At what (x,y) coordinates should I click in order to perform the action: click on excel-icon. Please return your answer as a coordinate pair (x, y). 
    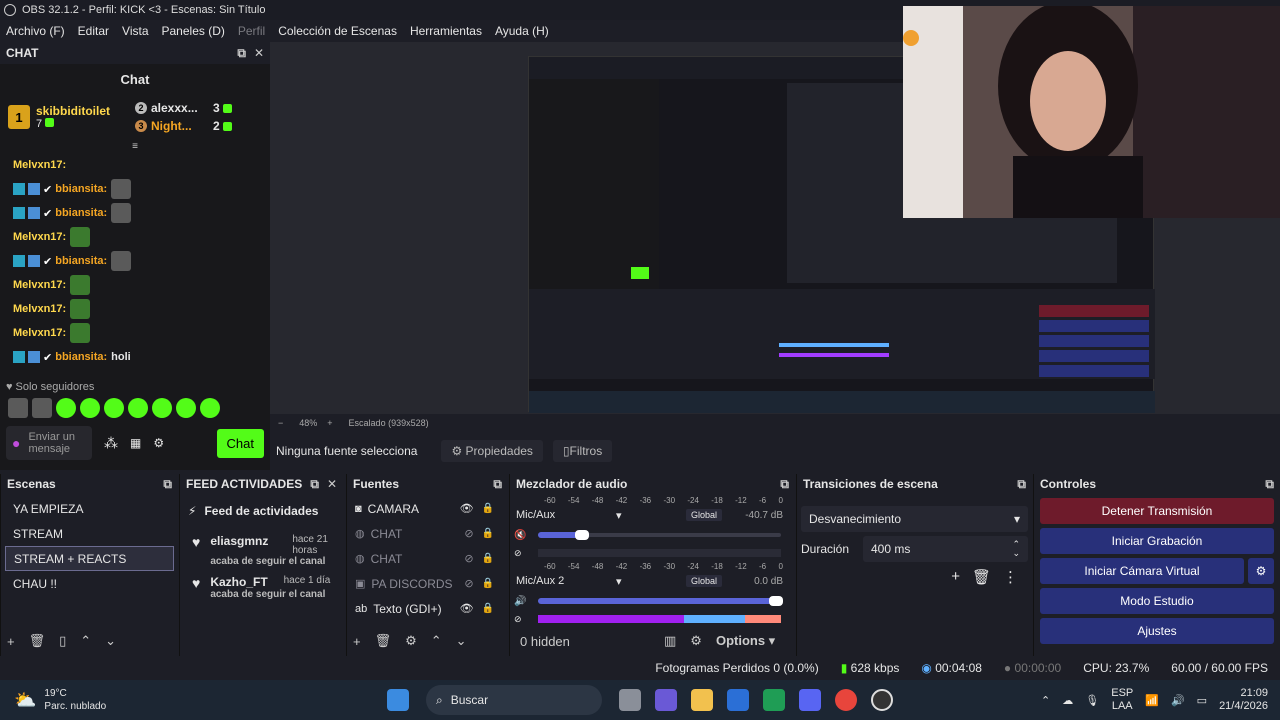
    Looking at the image, I should click on (774, 700).